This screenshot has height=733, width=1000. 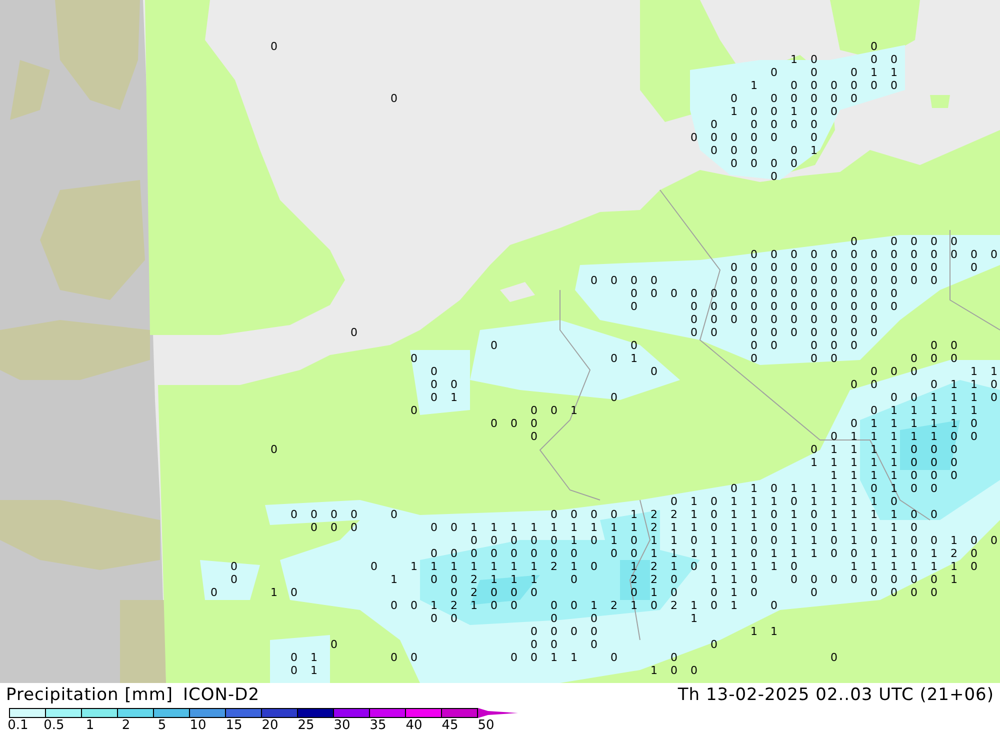 I want to click on legend-tick-label: 20, so click(x=270, y=725).